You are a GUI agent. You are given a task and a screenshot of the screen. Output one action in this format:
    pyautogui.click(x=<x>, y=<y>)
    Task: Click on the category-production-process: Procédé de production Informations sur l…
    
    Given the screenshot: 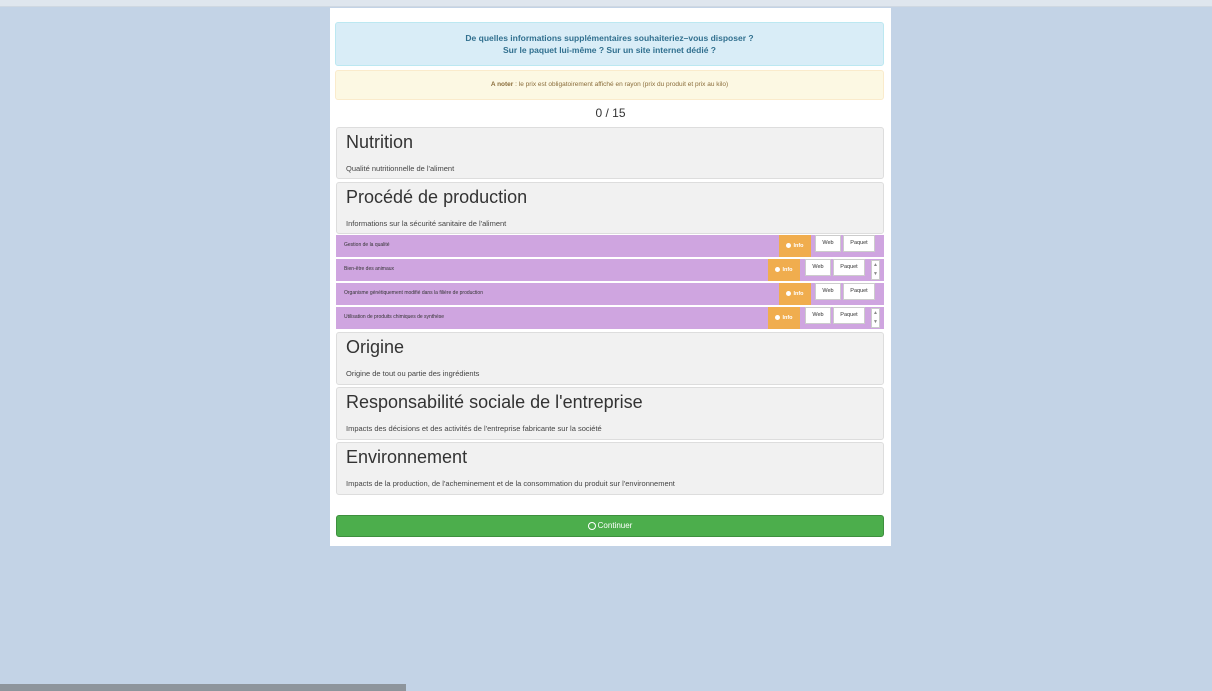 What is the action you would take?
    pyautogui.click(x=610, y=208)
    